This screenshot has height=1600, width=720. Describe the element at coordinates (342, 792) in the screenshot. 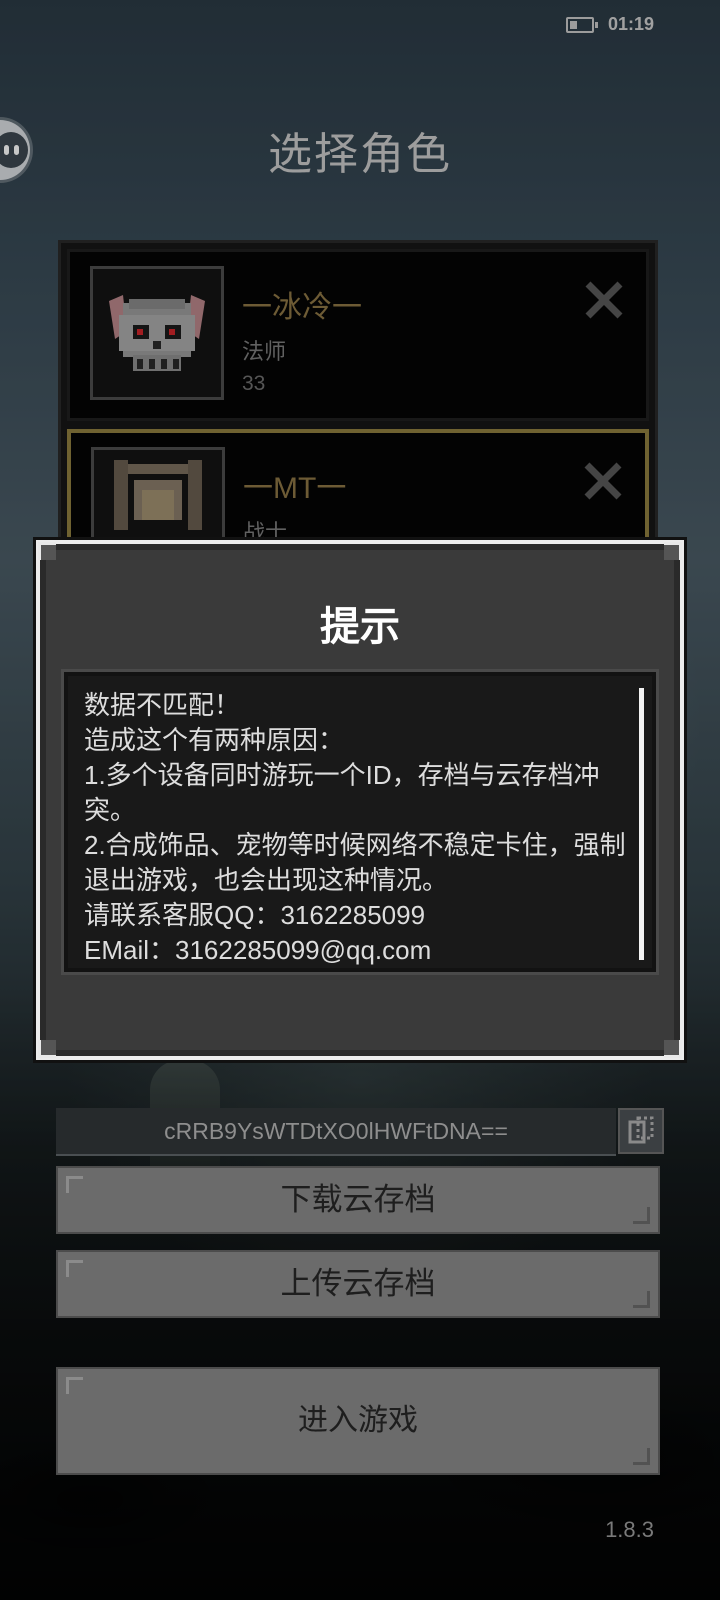

I see `message-line: 1.多个设备同时游玩一个ID，存档与云存档冲突。` at that location.